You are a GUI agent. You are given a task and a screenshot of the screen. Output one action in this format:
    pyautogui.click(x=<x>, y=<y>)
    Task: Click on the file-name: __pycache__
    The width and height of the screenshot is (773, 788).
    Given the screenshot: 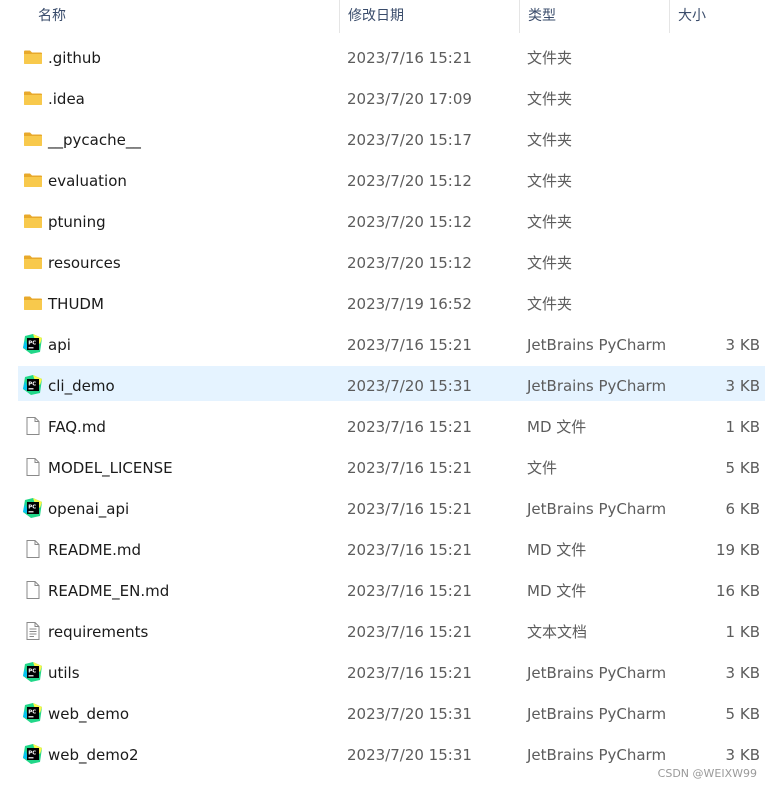 What is the action you would take?
    pyautogui.click(x=94, y=140)
    